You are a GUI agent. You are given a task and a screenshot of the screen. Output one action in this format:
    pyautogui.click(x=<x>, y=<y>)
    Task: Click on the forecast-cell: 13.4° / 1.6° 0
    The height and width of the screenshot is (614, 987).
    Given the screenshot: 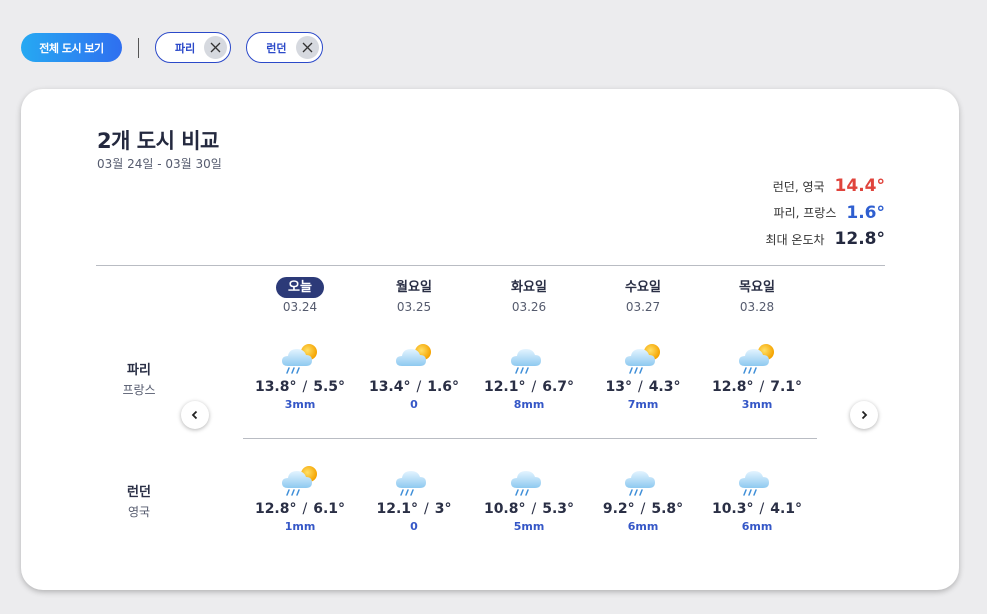 What is the action you would take?
    pyautogui.click(x=414, y=376)
    